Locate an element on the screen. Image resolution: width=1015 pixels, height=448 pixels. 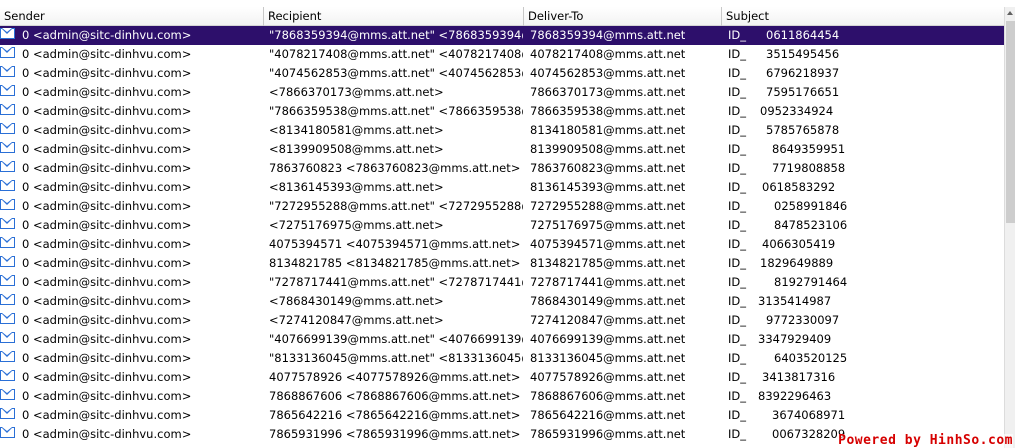
column-header-deliver-to: Deliver-To is located at coordinates (623, 16).